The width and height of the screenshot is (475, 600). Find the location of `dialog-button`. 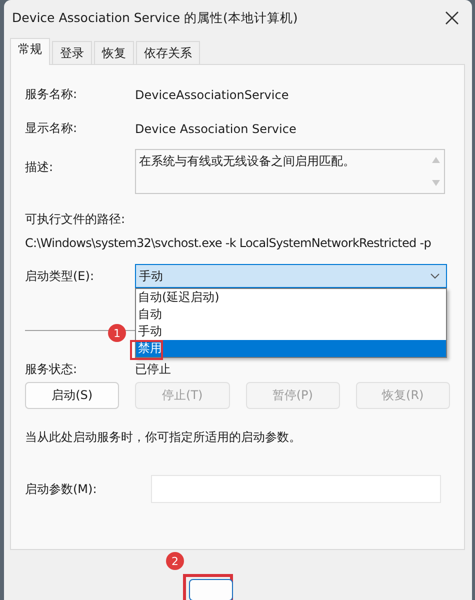

dialog-button is located at coordinates (211, 589).